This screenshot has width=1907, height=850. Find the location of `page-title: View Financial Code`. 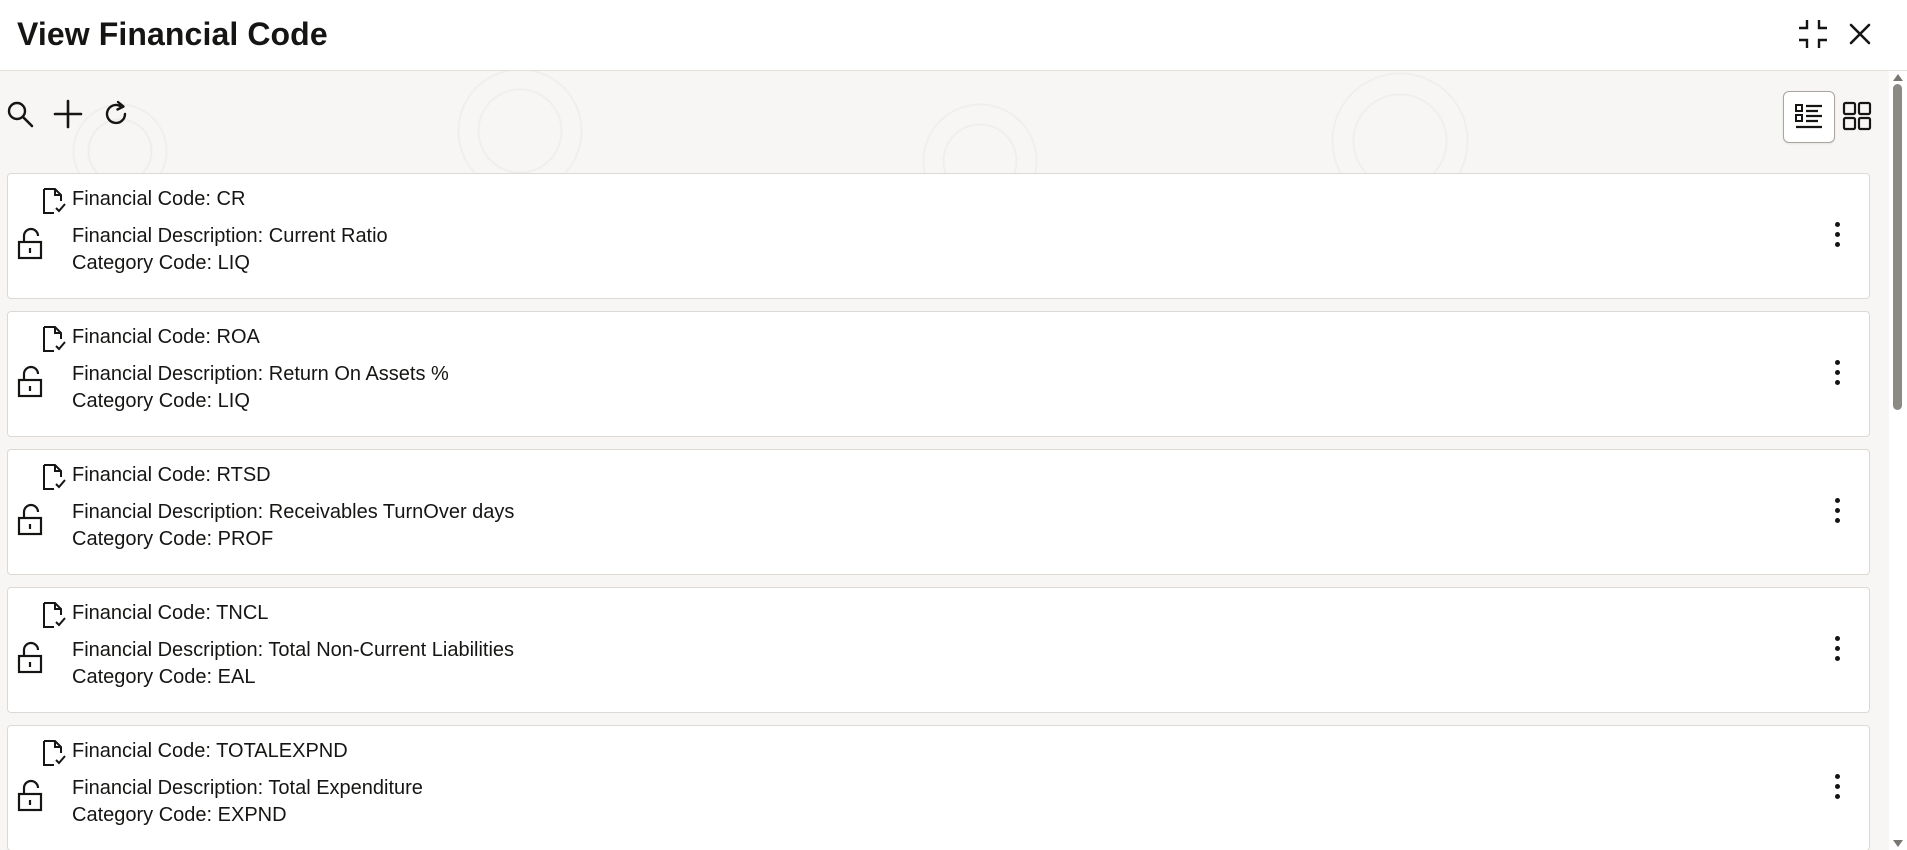

page-title: View Financial Code is located at coordinates (172, 34).